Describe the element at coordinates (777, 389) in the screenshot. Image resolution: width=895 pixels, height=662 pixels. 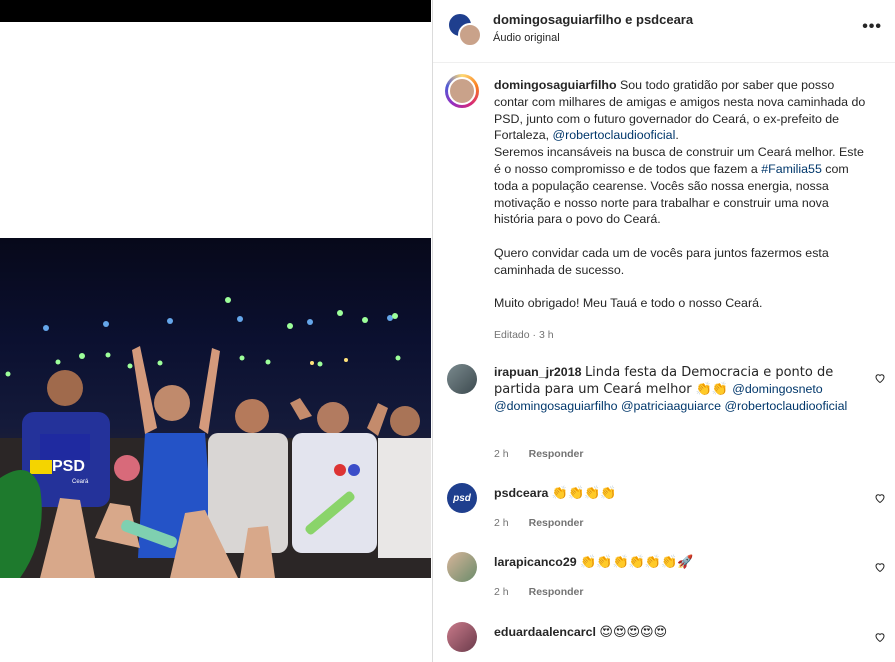
I see `mention-domingosneto: @domingosneto` at that location.